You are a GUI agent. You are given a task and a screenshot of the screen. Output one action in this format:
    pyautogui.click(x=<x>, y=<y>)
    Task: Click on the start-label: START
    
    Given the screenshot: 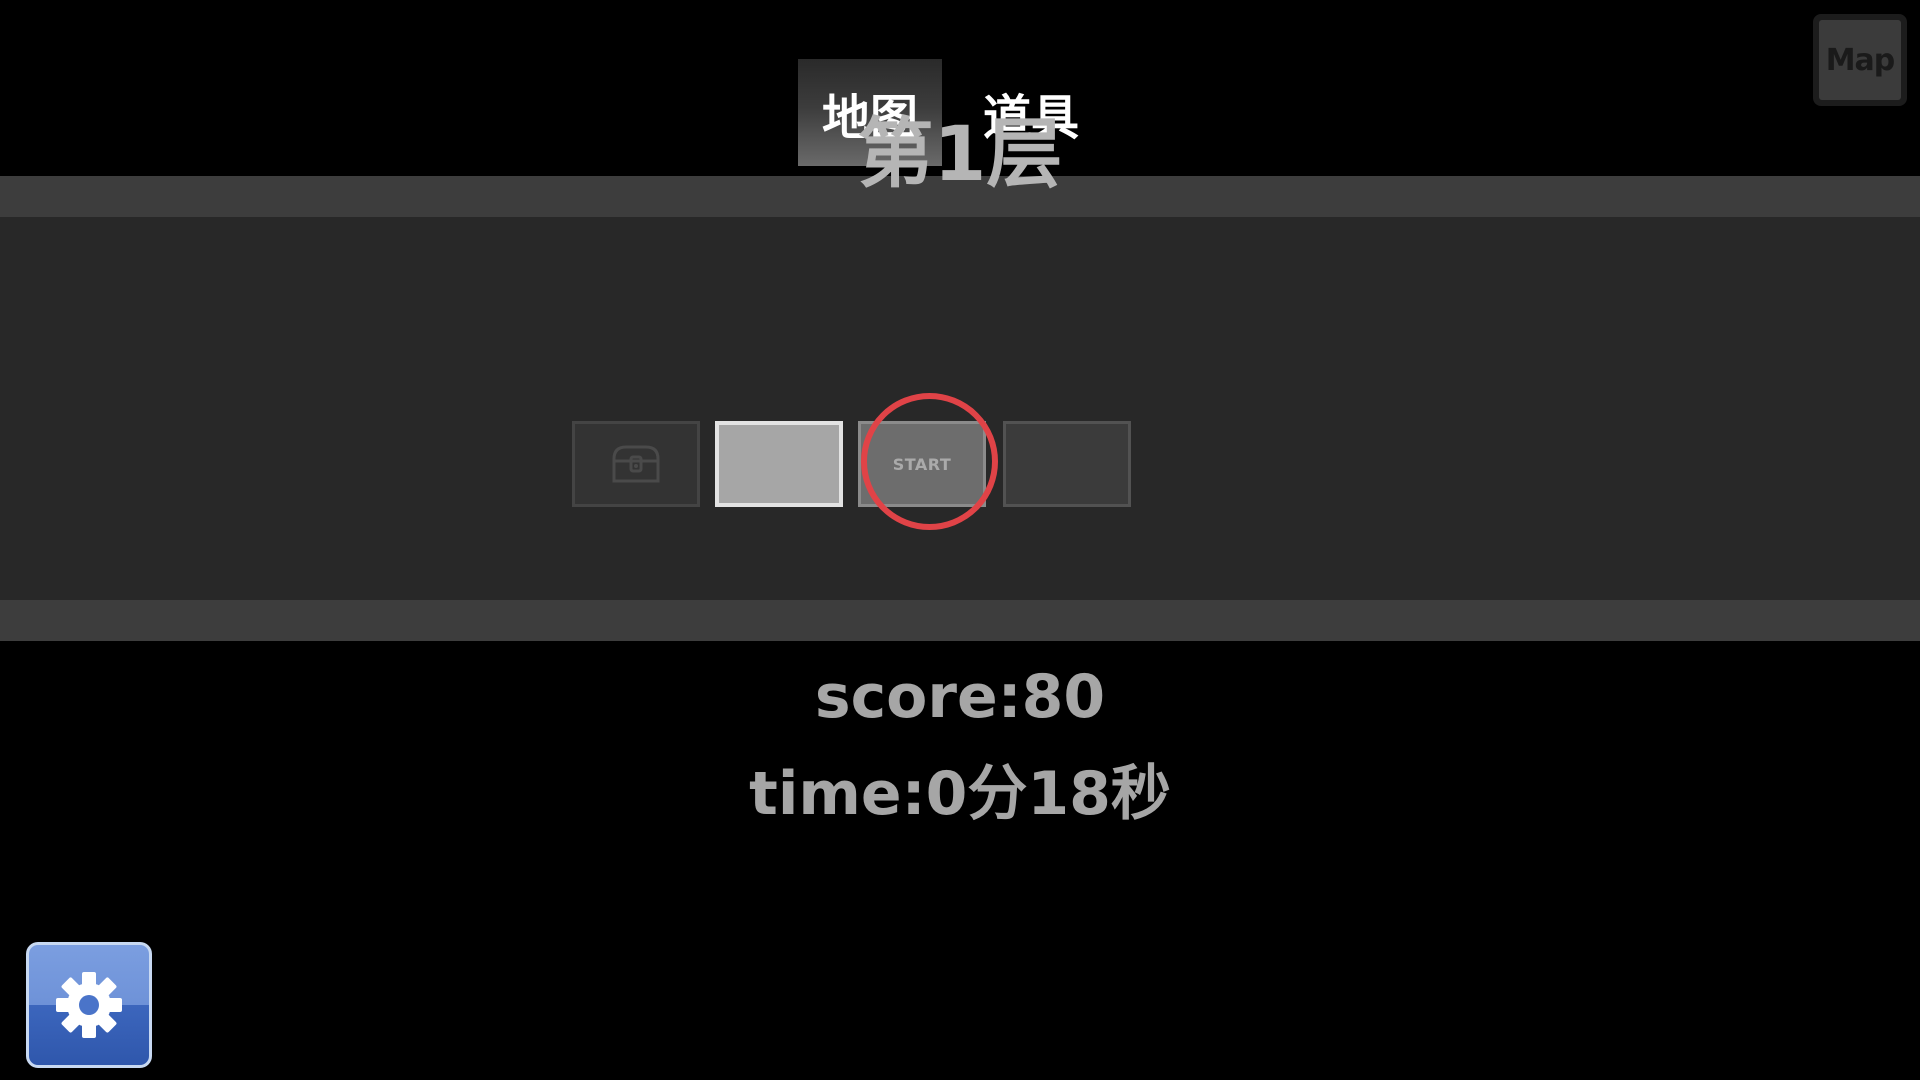 What is the action you would take?
    pyautogui.click(x=922, y=464)
    